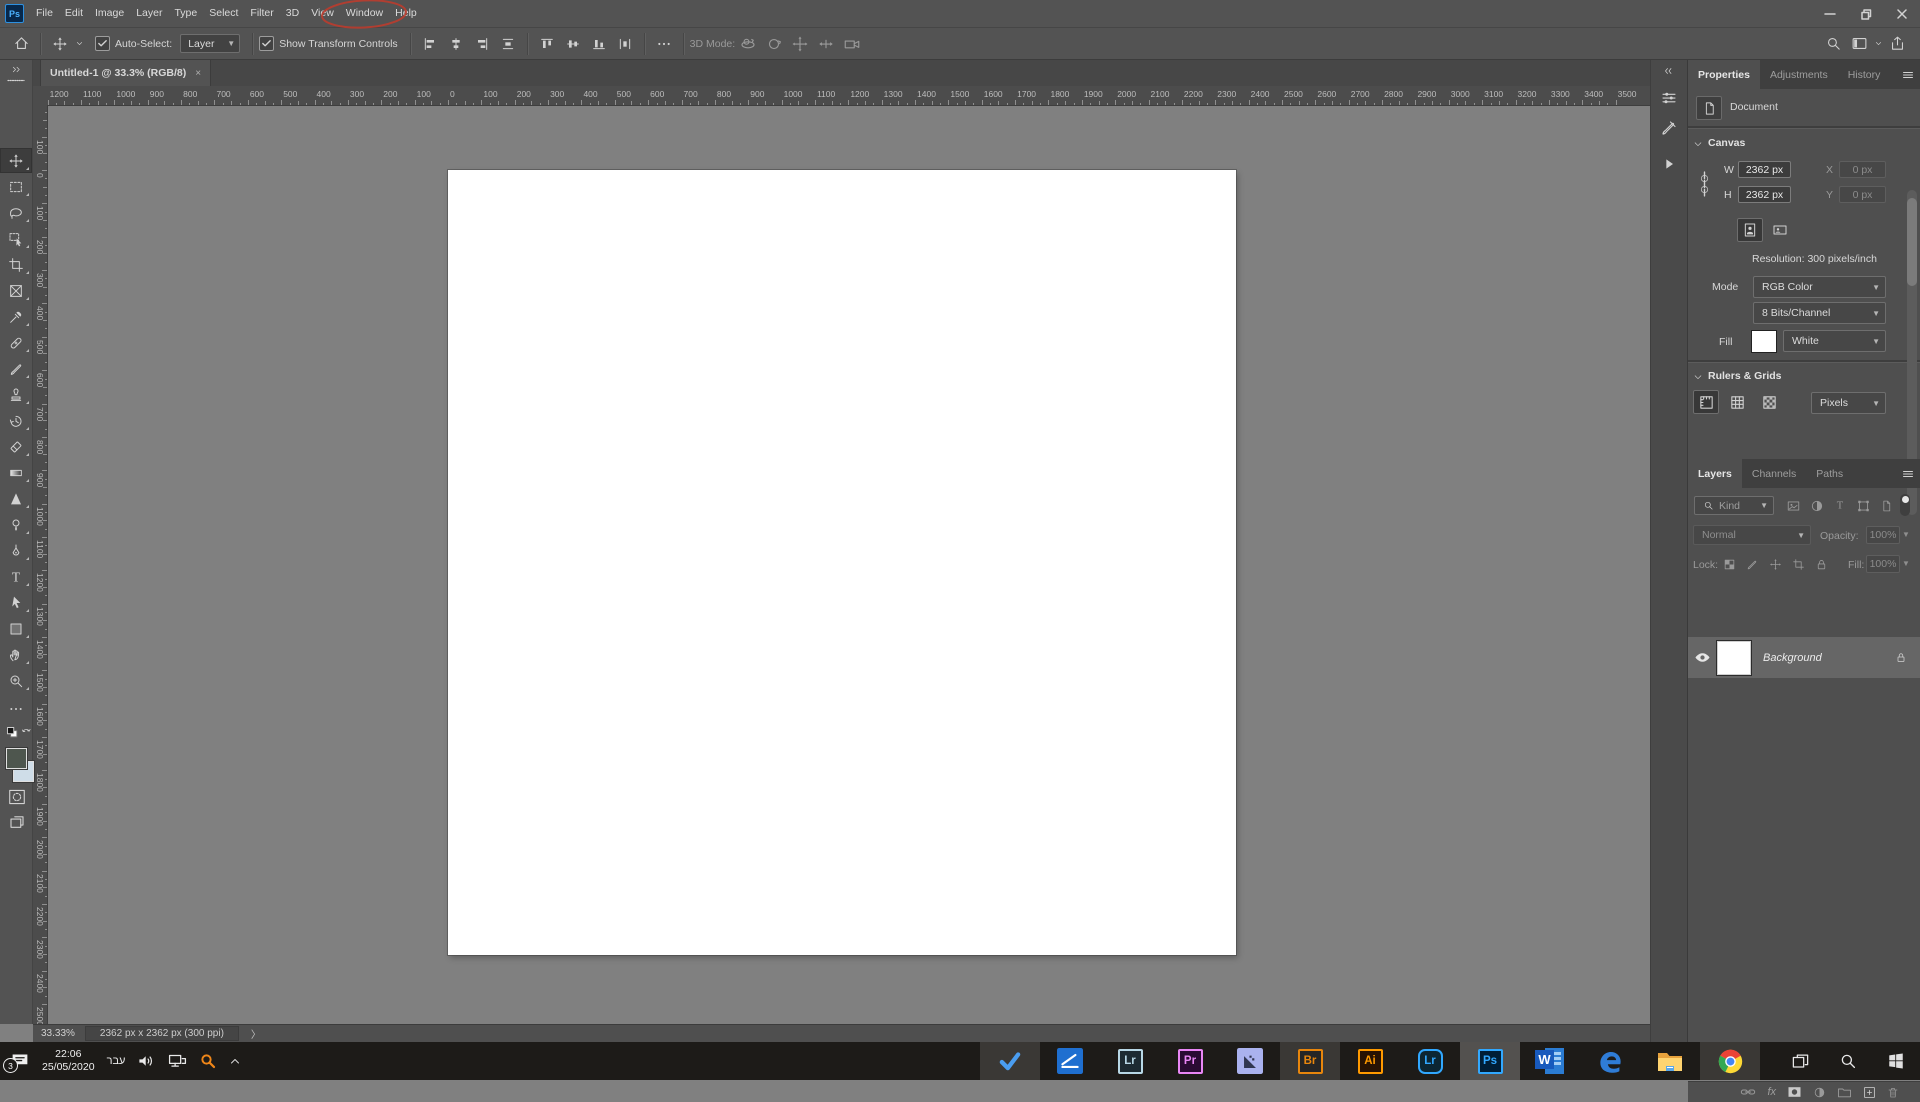 This screenshot has width=1920, height=1102. What do you see at coordinates (109, 13) in the screenshot?
I see `menu-image: Image` at bounding box center [109, 13].